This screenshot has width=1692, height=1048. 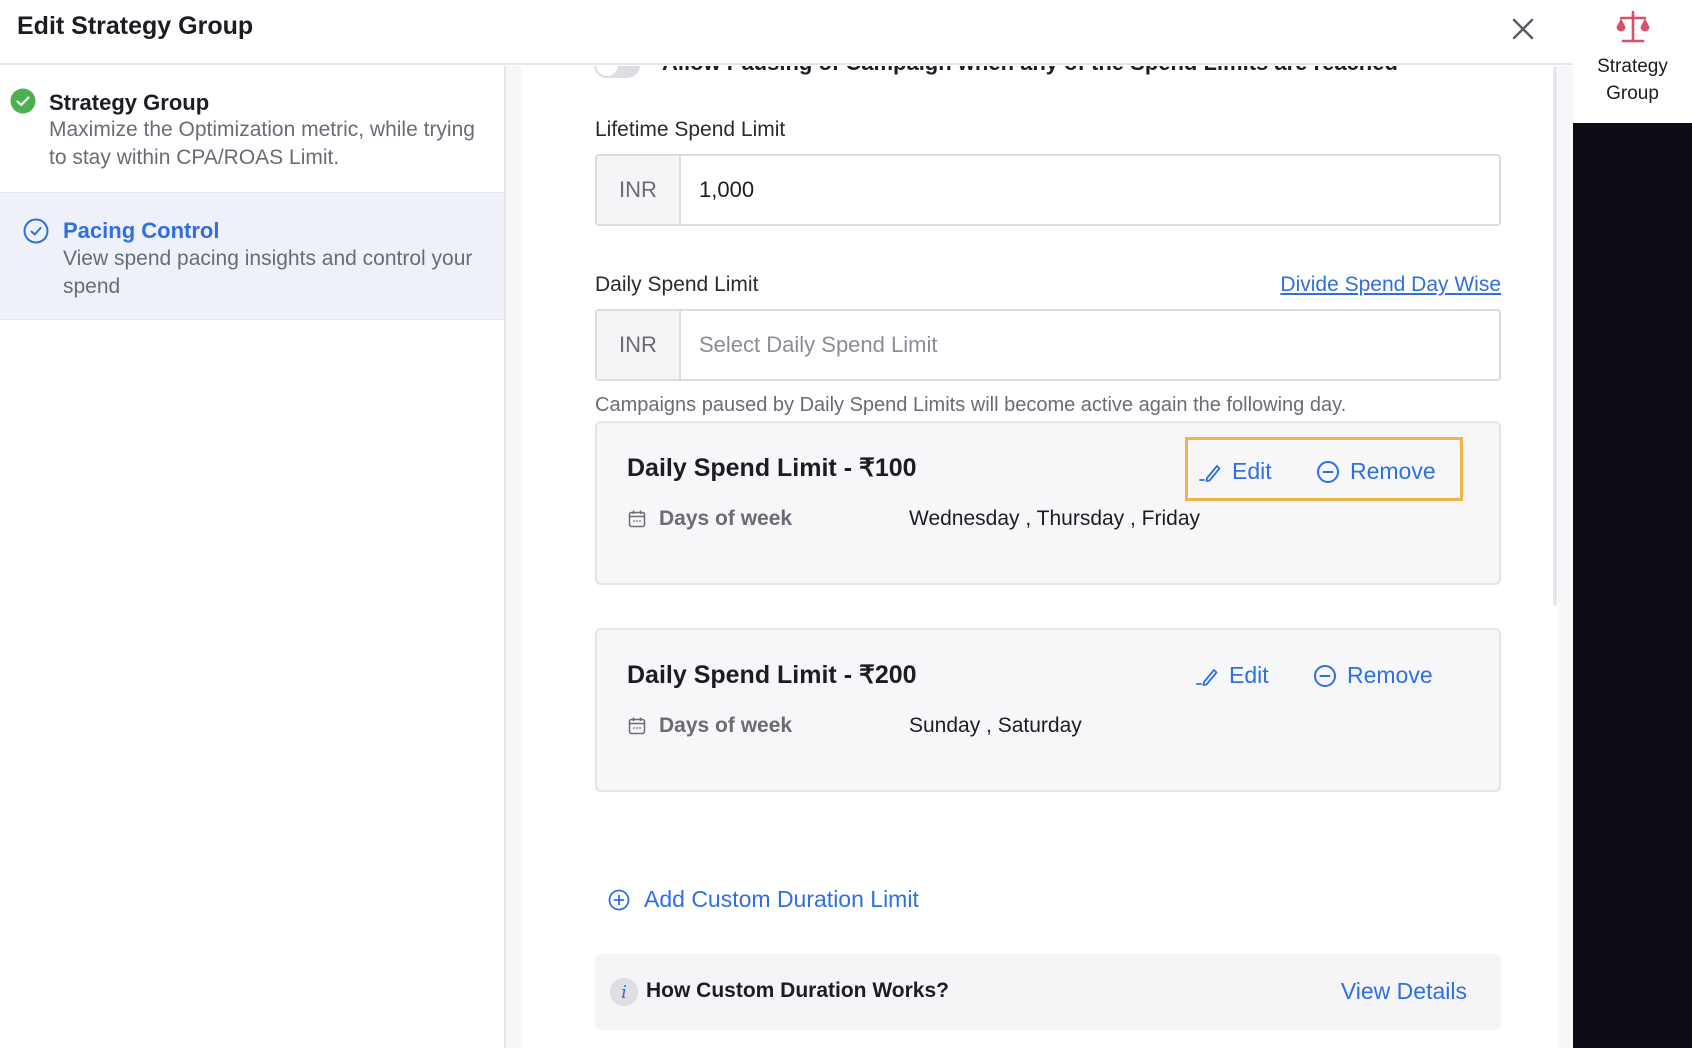 I want to click on view-details-link: View Details, so click(x=1404, y=991).